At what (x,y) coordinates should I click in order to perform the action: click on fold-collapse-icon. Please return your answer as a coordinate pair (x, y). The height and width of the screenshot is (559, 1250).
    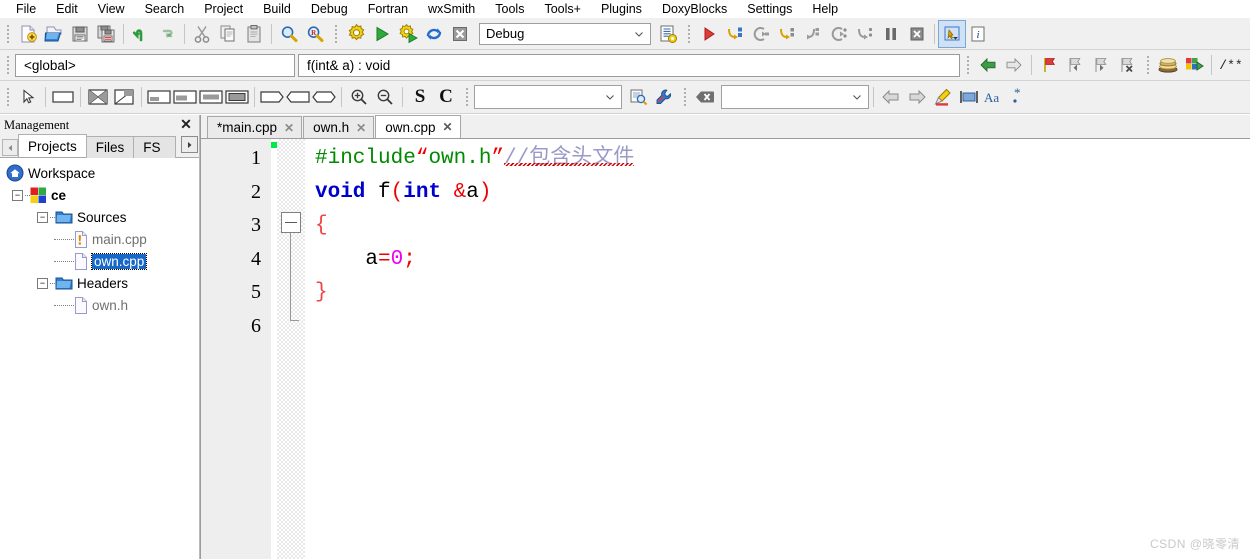
    Looking at the image, I should click on (291, 222).